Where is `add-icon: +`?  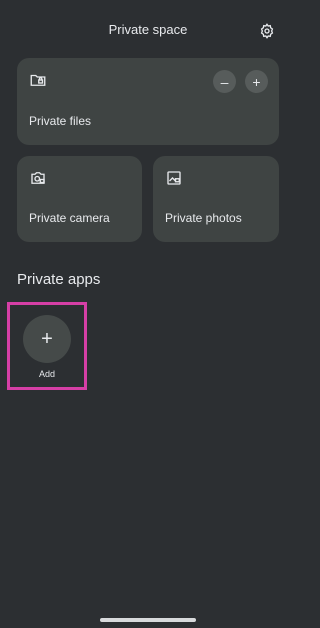 add-icon: + is located at coordinates (47, 339).